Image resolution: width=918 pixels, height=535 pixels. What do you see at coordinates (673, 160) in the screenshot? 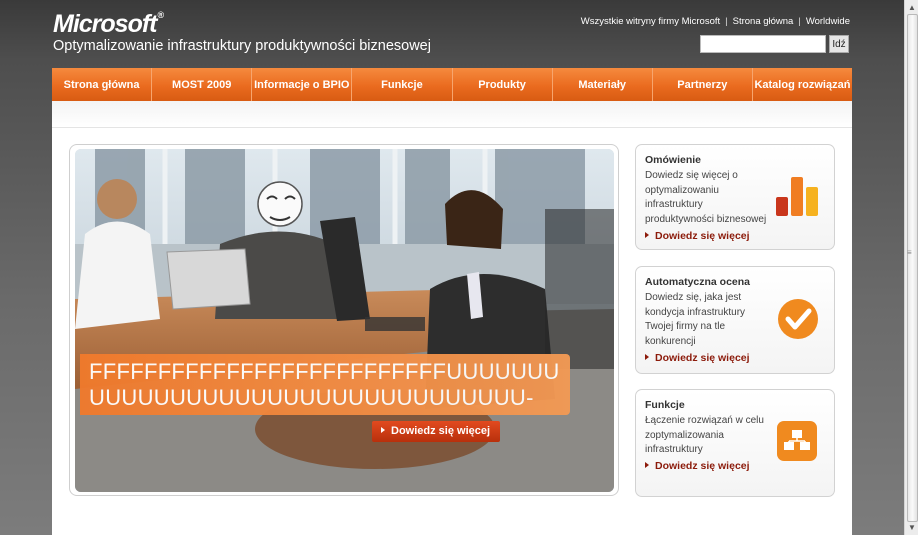
I see `card-title: Omówienie` at bounding box center [673, 160].